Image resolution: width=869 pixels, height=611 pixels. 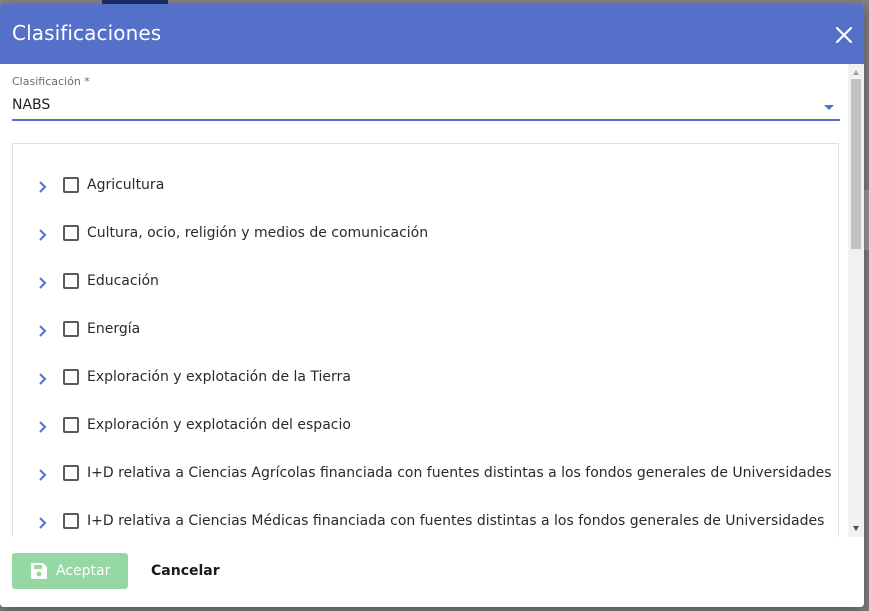 What do you see at coordinates (219, 425) in the screenshot?
I see `node-label: Exploración y explotación del espacio` at bounding box center [219, 425].